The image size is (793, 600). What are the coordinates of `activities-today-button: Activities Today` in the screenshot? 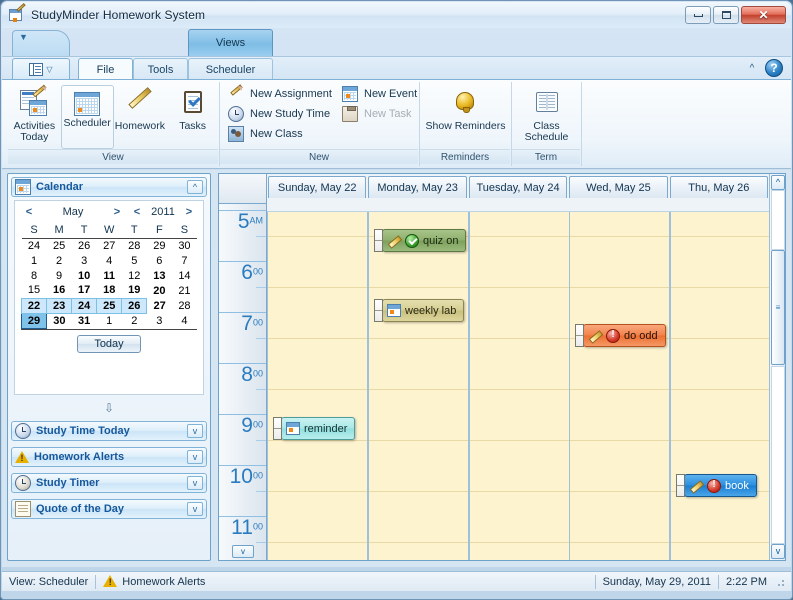 It's located at (34, 116).